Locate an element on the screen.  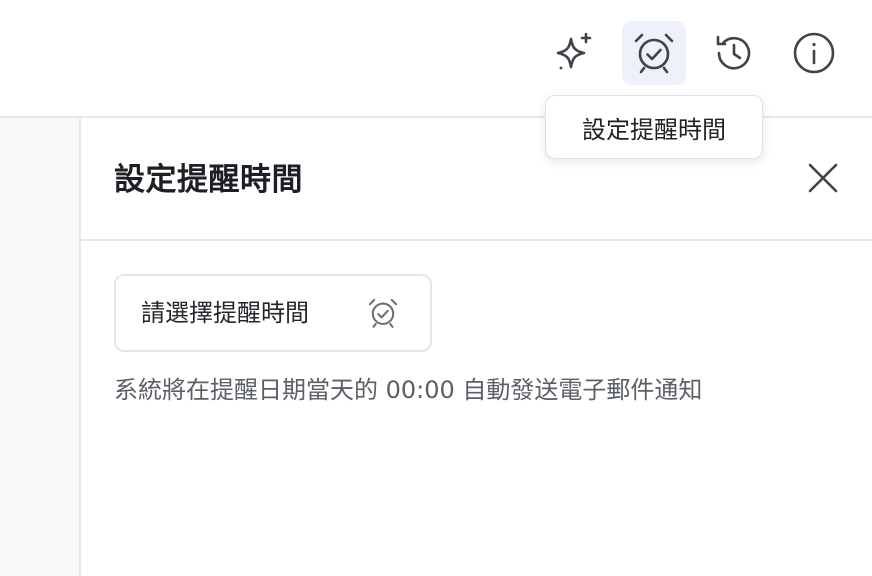
set-reminder-tooltip: 設定提醒時間 is located at coordinates (654, 127).